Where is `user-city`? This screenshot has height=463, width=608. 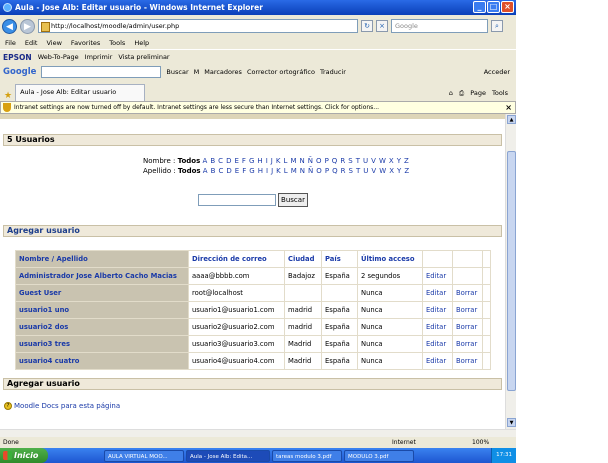
user-city is located at coordinates (303, 293).